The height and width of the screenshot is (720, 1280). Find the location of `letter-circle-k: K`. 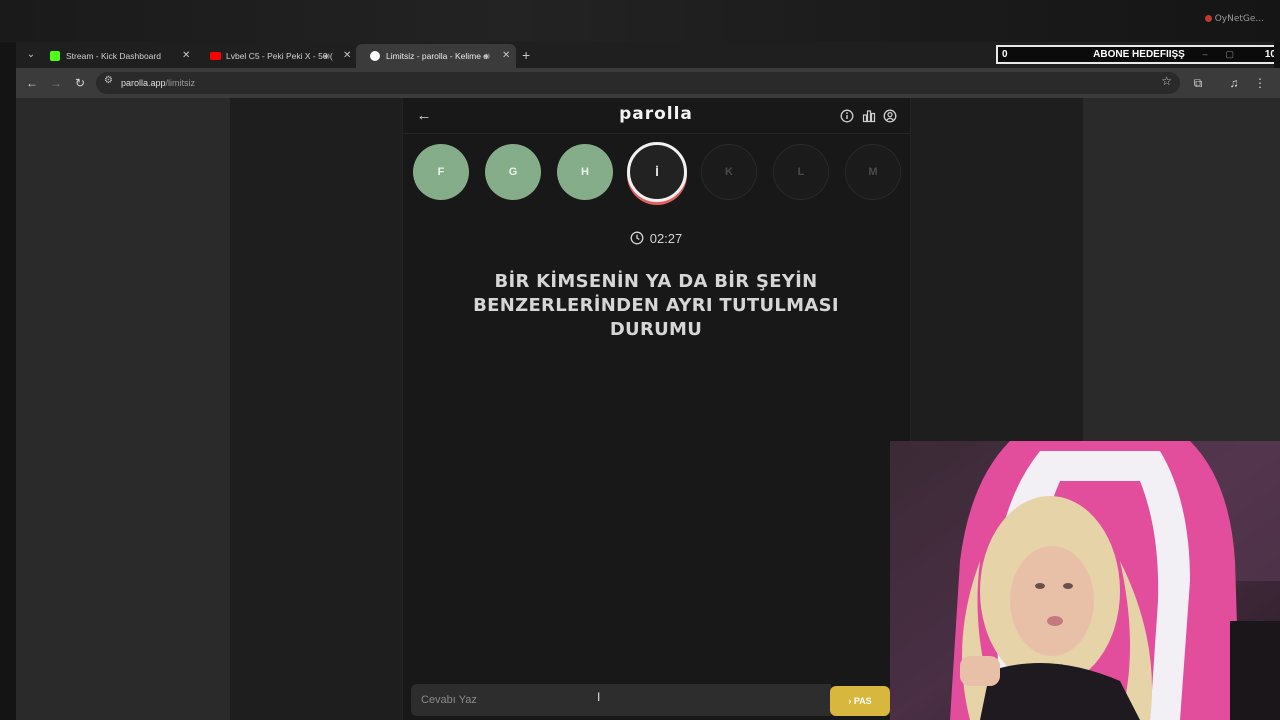

letter-circle-k: K is located at coordinates (729, 172).